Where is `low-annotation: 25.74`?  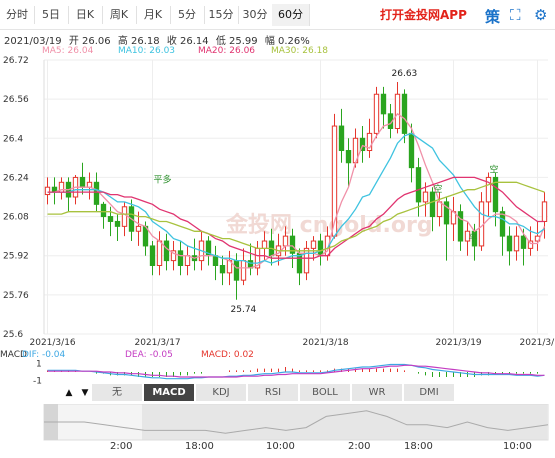
low-annotation: 25.74 is located at coordinates (244, 310).